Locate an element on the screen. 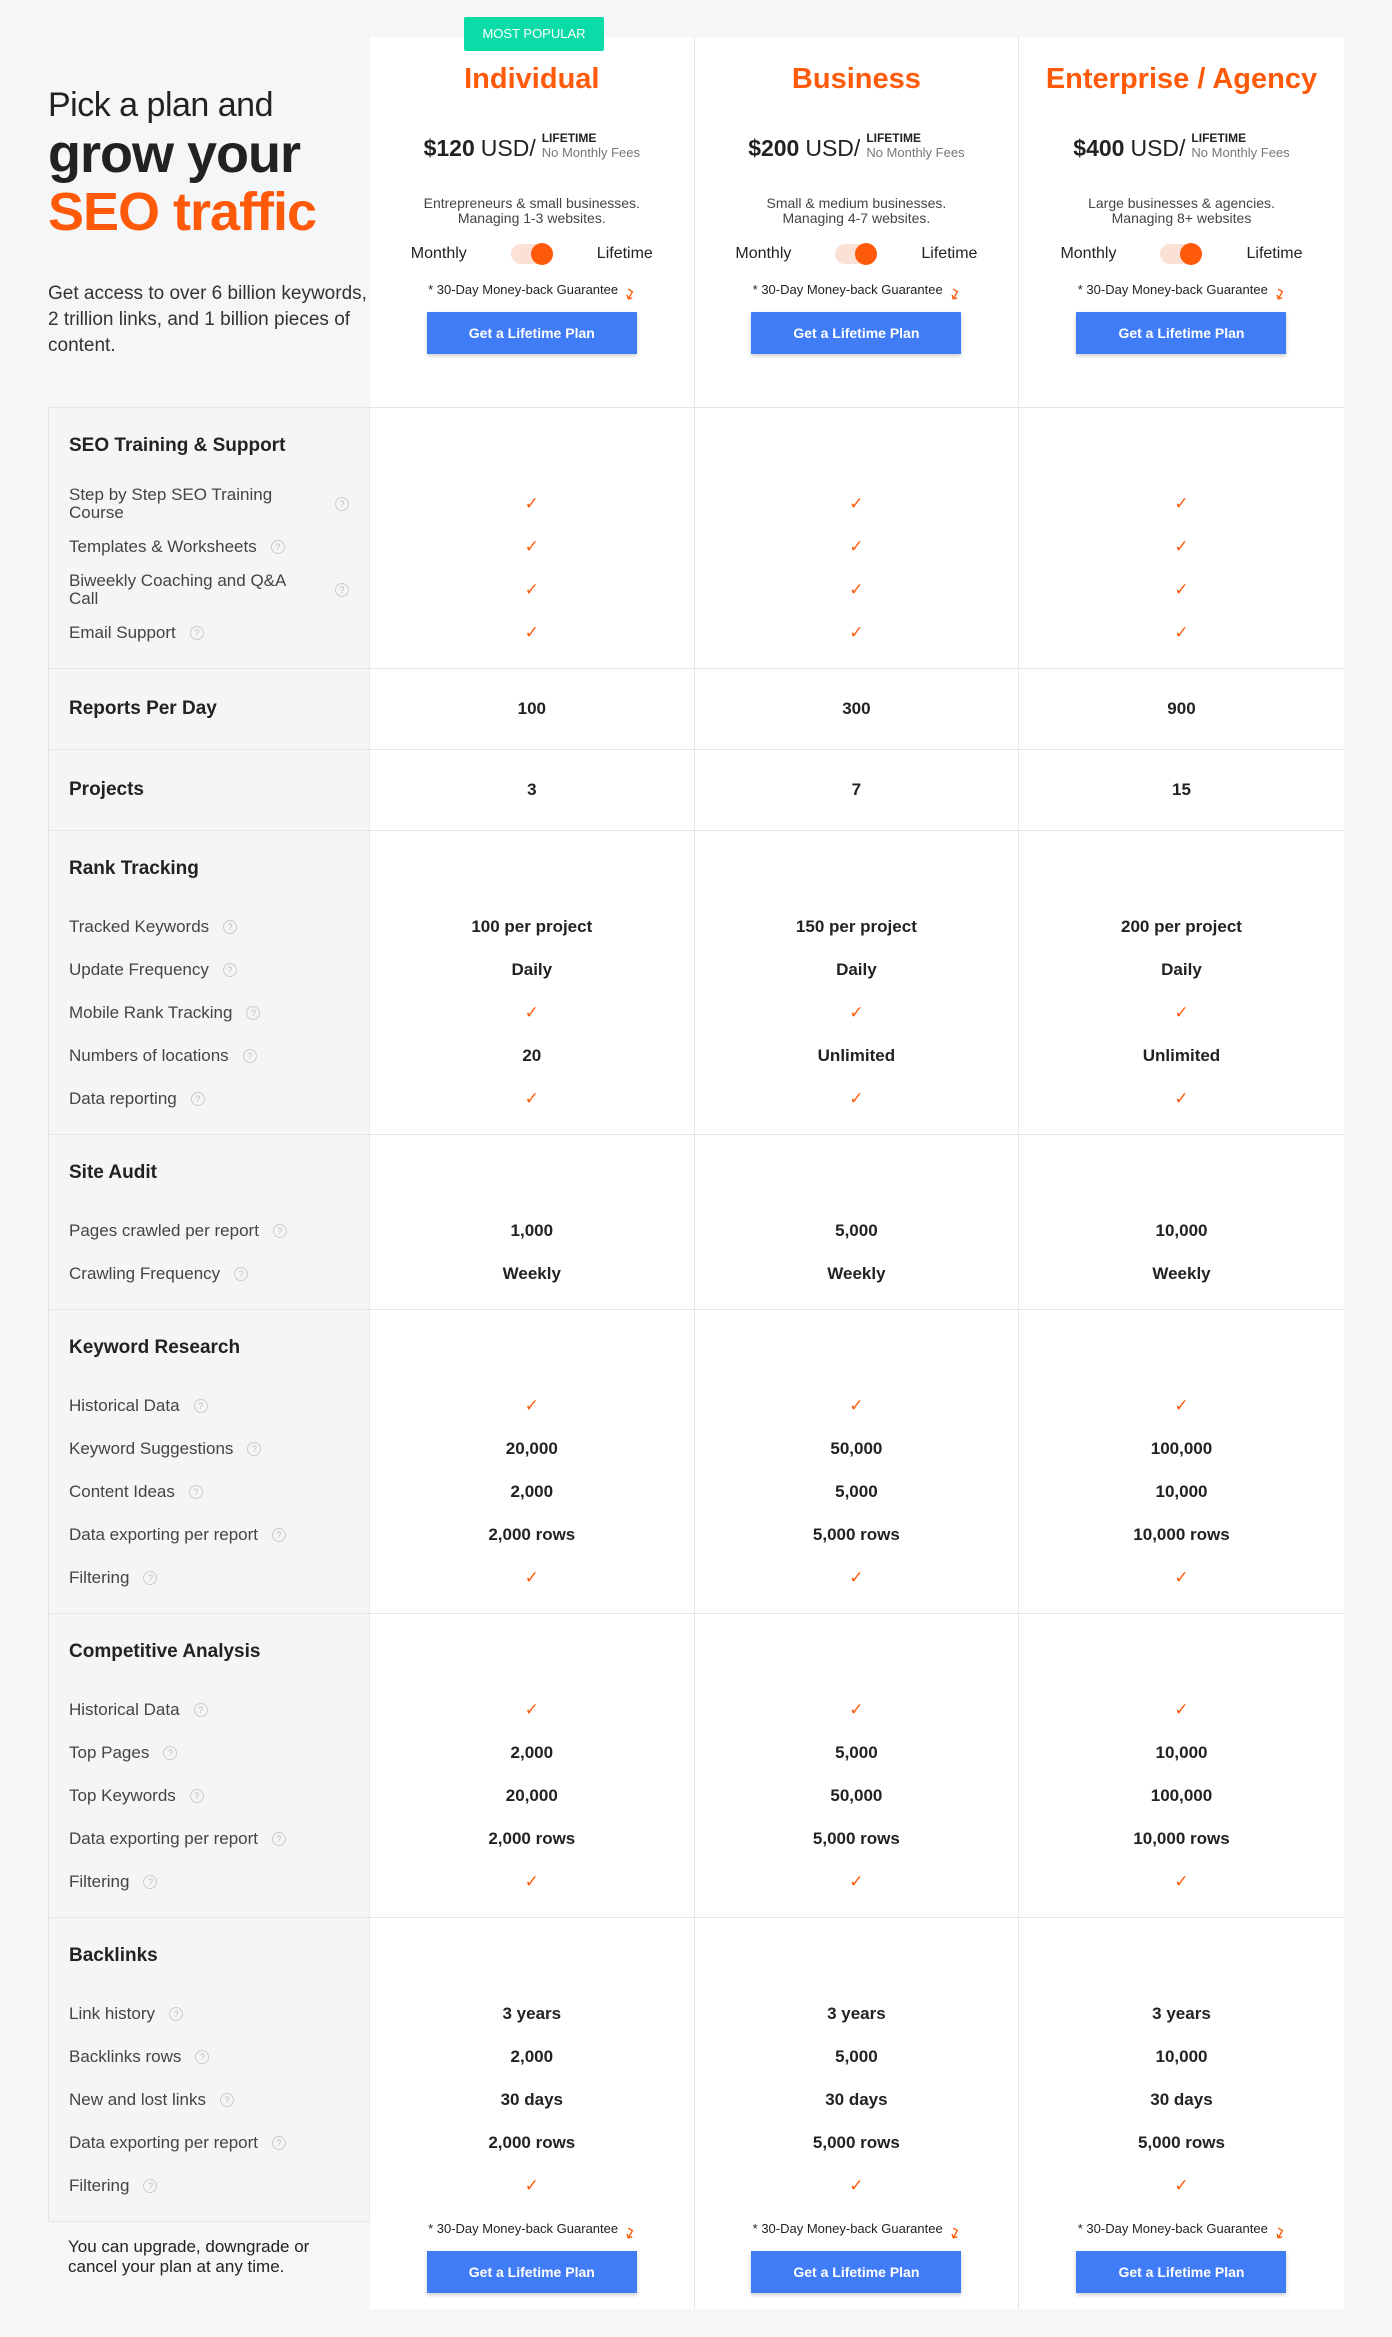 The image size is (1392, 2337). feature-label-row: Tracked Keywords? is located at coordinates (209, 926).